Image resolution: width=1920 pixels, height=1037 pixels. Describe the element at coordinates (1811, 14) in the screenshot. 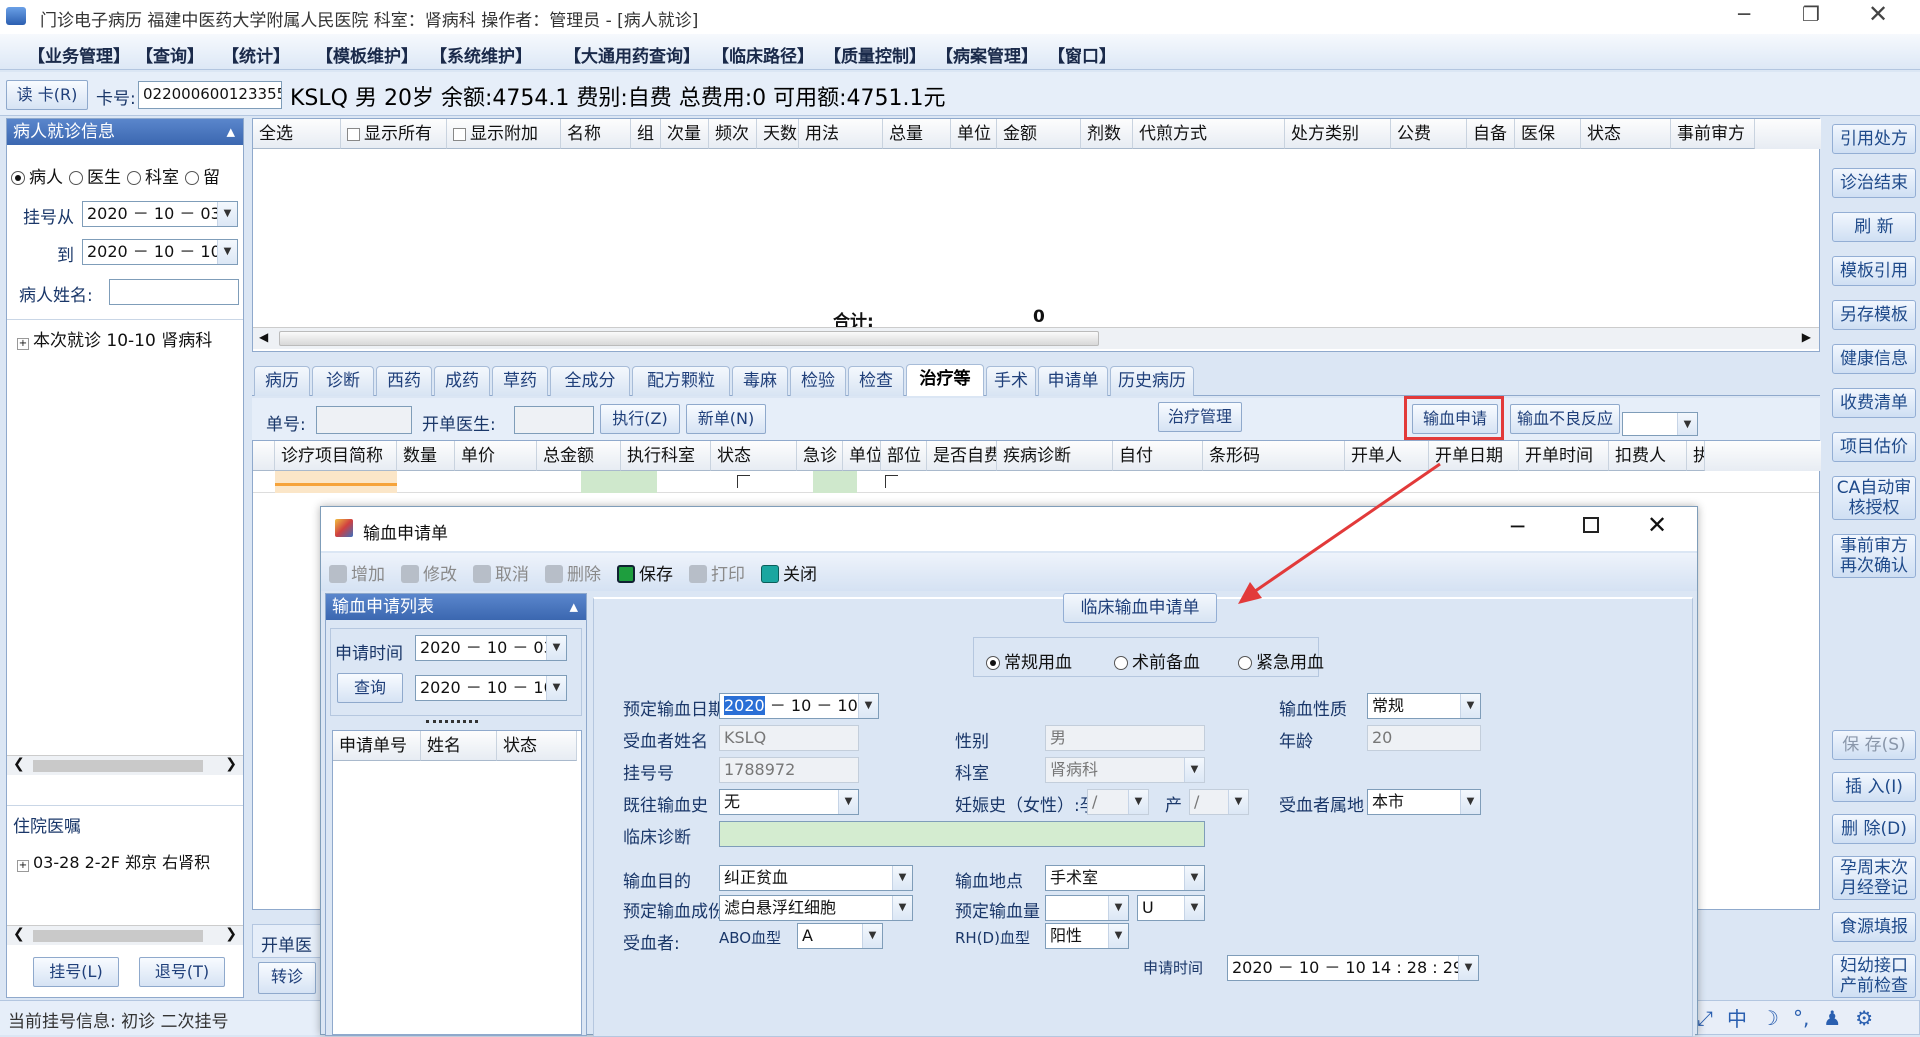

I see `restore-icon: ❐` at that location.